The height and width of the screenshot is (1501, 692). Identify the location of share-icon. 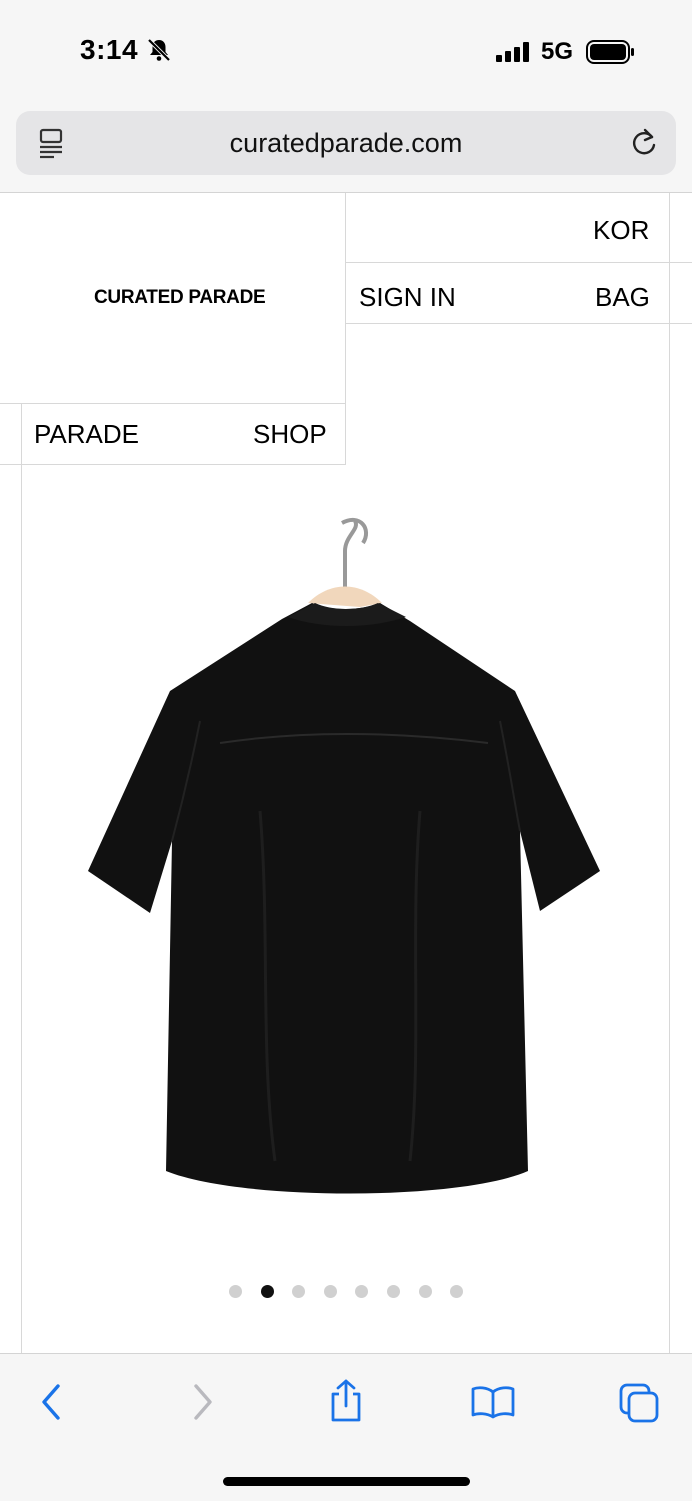
(346, 1401).